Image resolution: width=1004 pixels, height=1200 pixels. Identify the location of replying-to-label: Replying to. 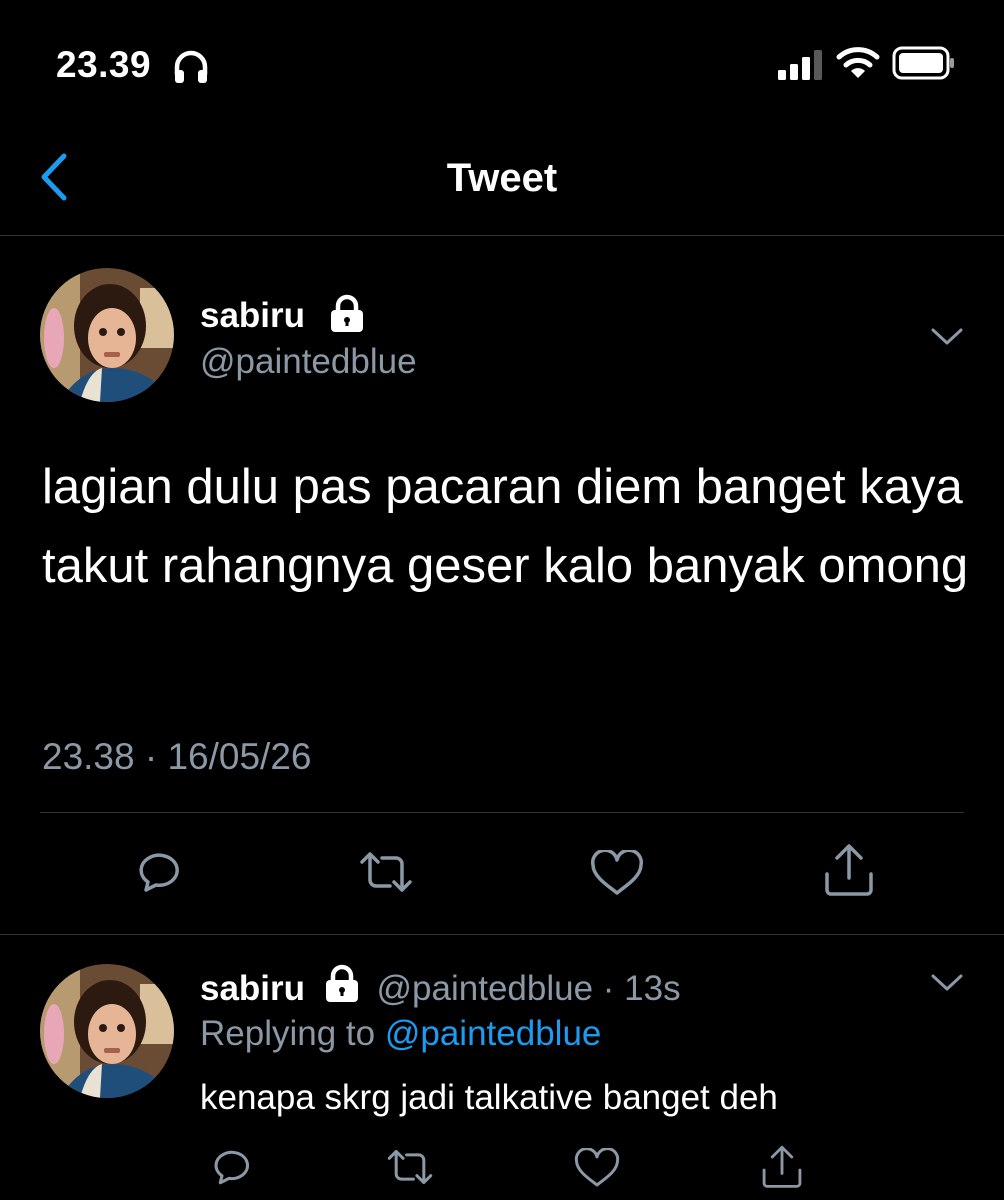
(288, 1033).